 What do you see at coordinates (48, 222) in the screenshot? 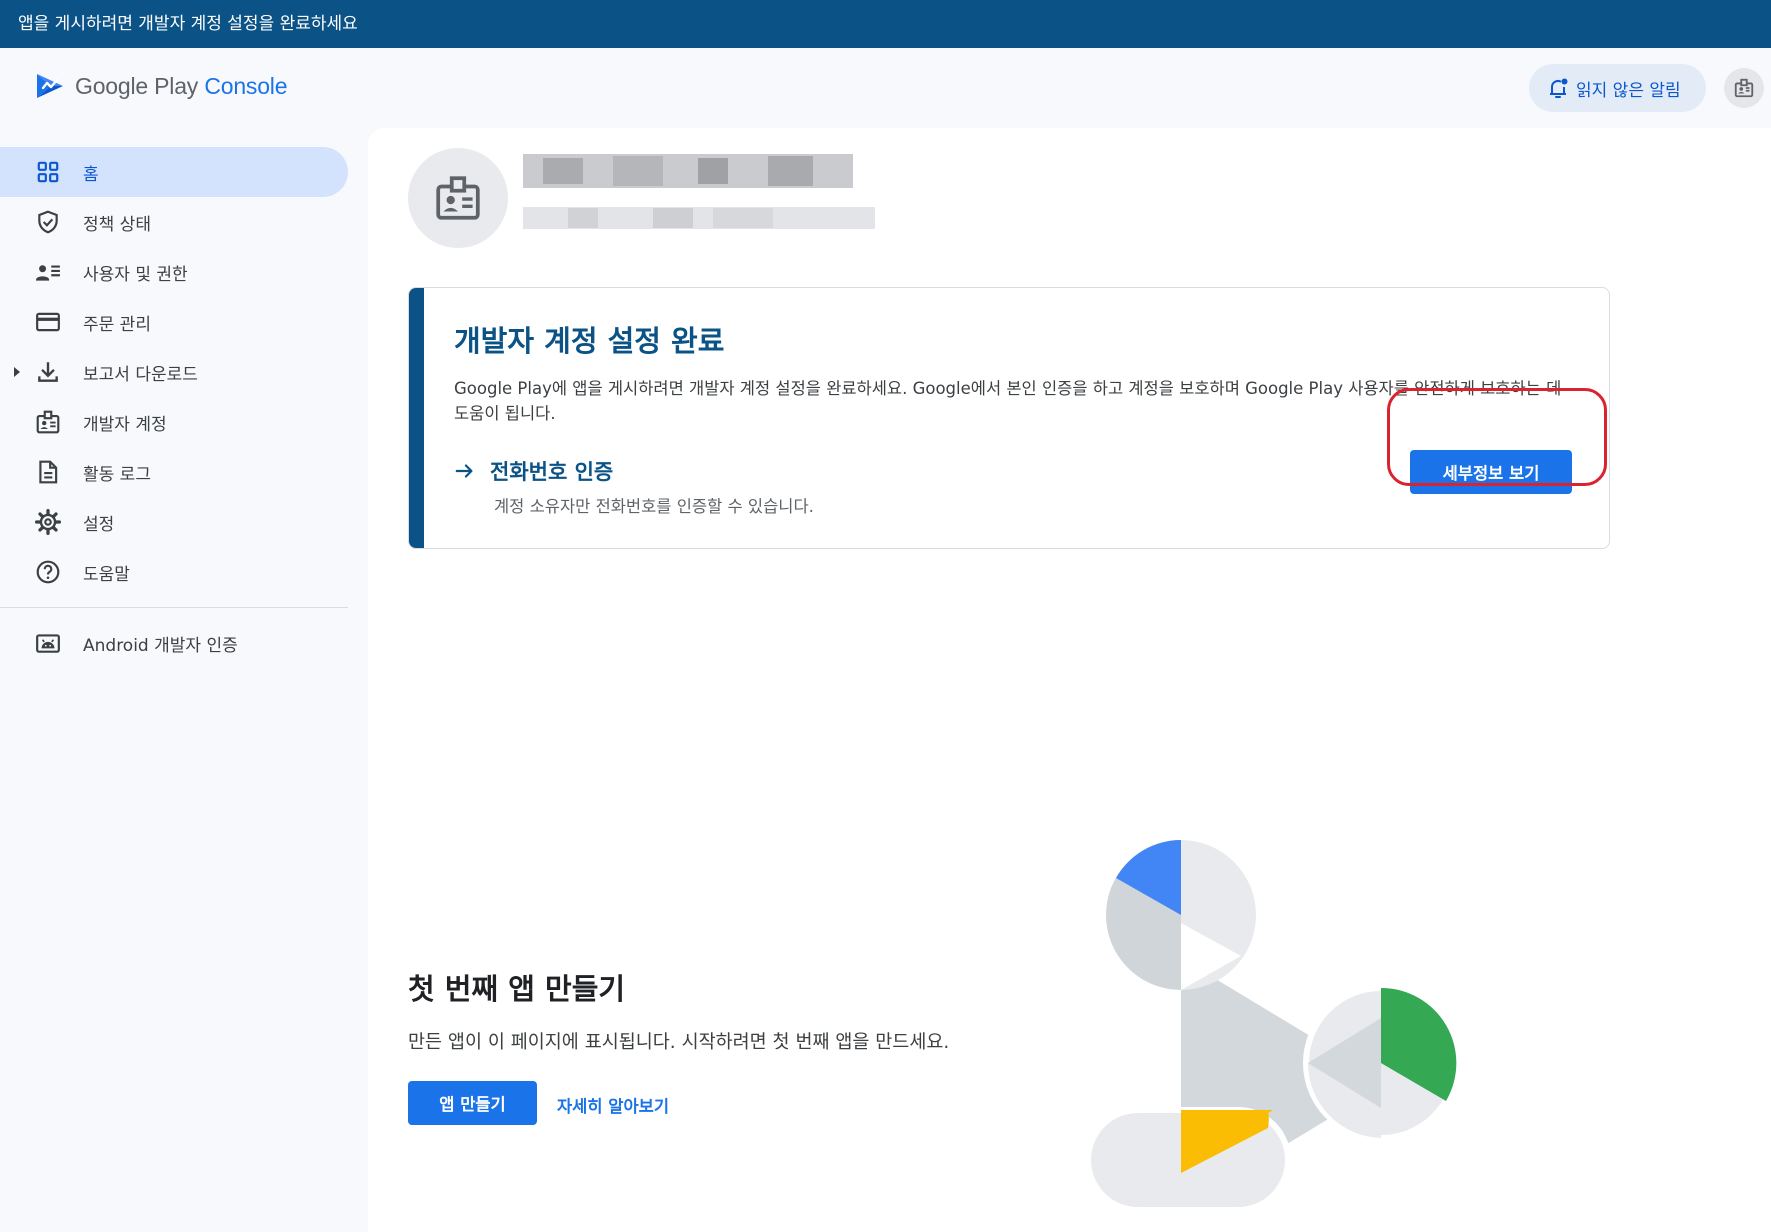
I see `shield-check-icon` at bounding box center [48, 222].